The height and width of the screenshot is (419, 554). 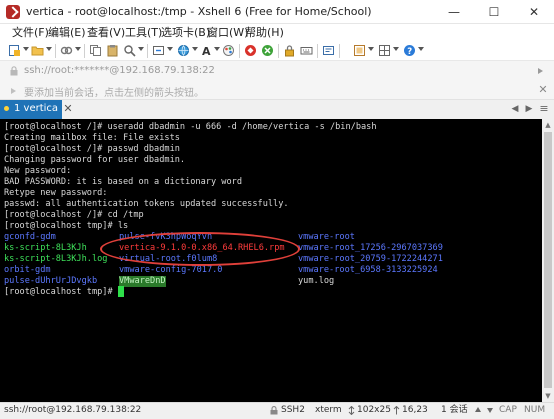 What do you see at coordinates (374, 410) in the screenshot?
I see `status-size: 102x25` at bounding box center [374, 410].